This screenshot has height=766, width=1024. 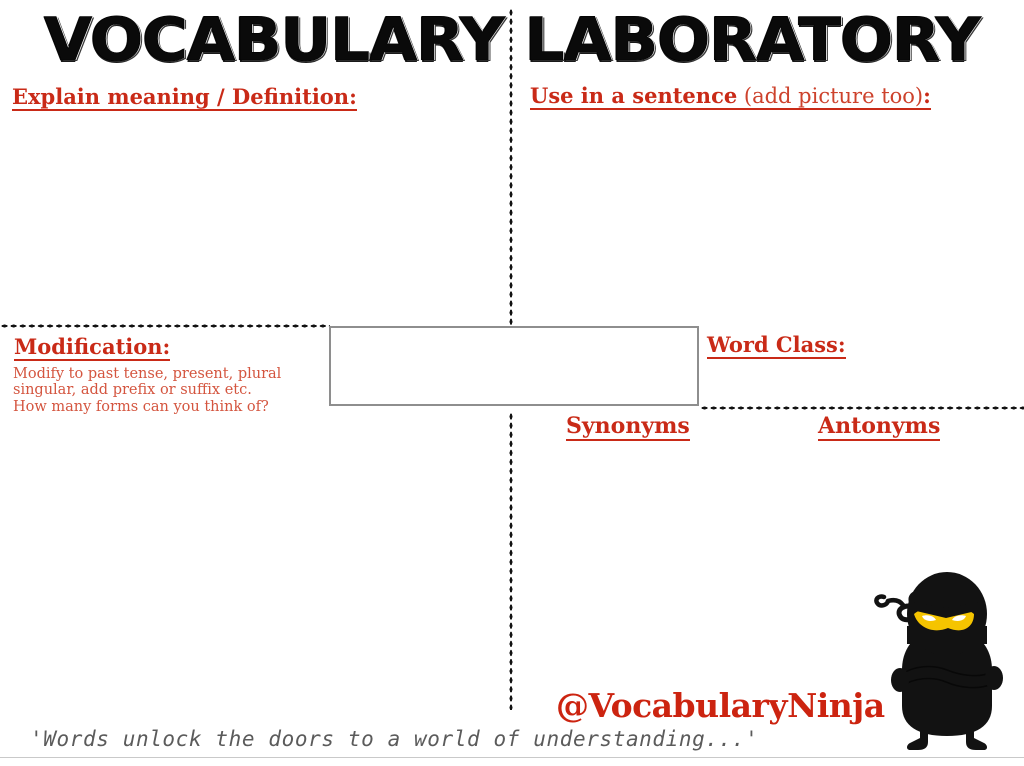 I want to click on heading-sentence: Use in a sentence (add picture too):, so click(x=730, y=97).